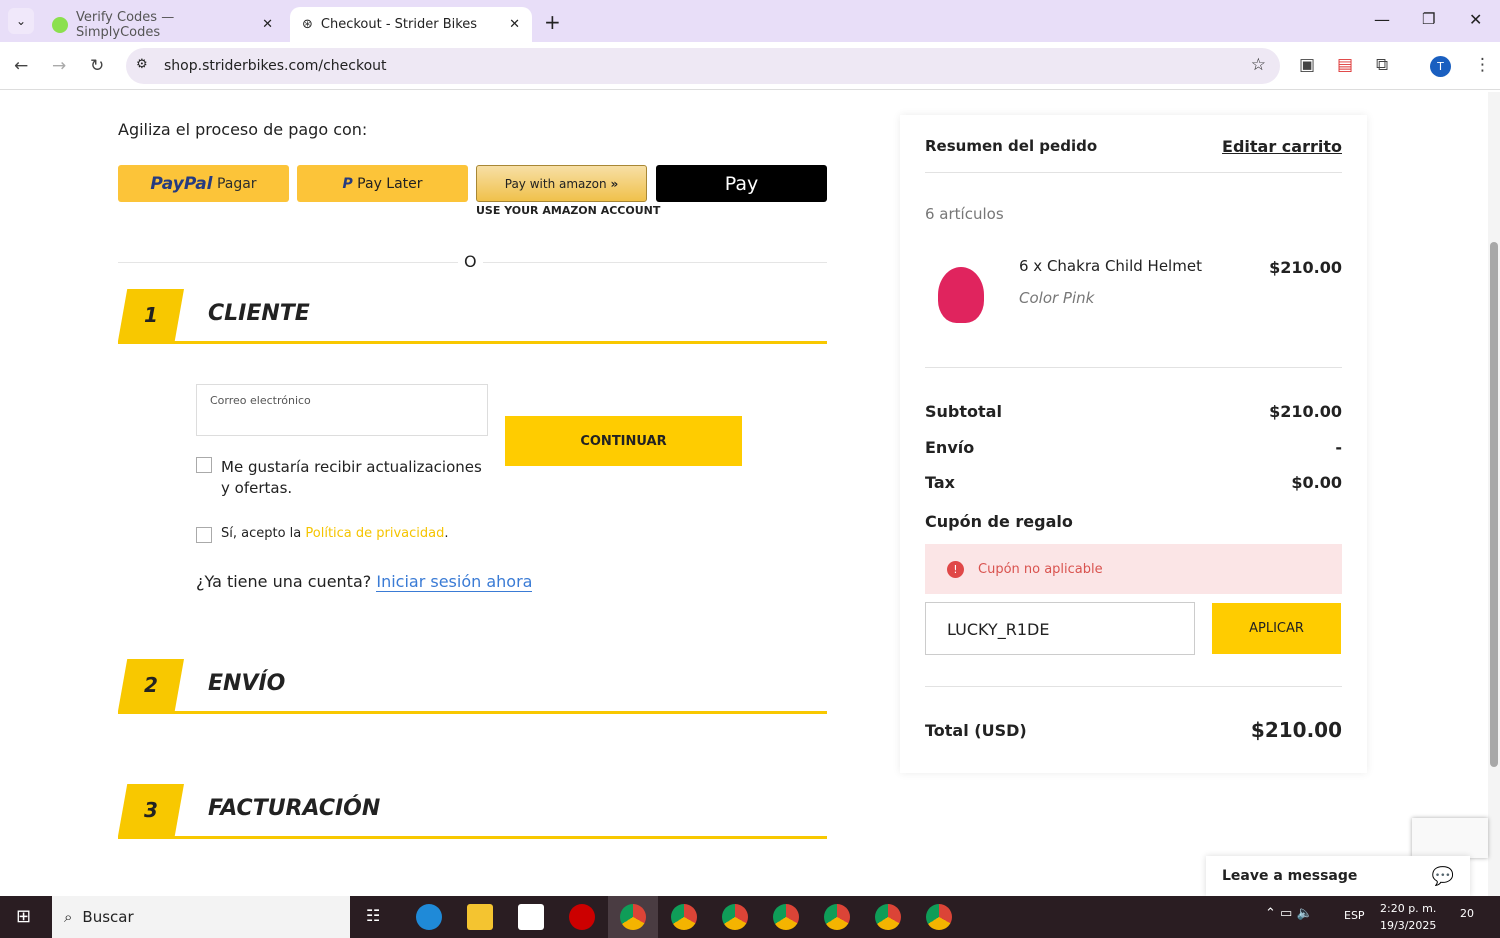  I want to click on taskbar-search: ⌕ Buscar, so click(201, 917).